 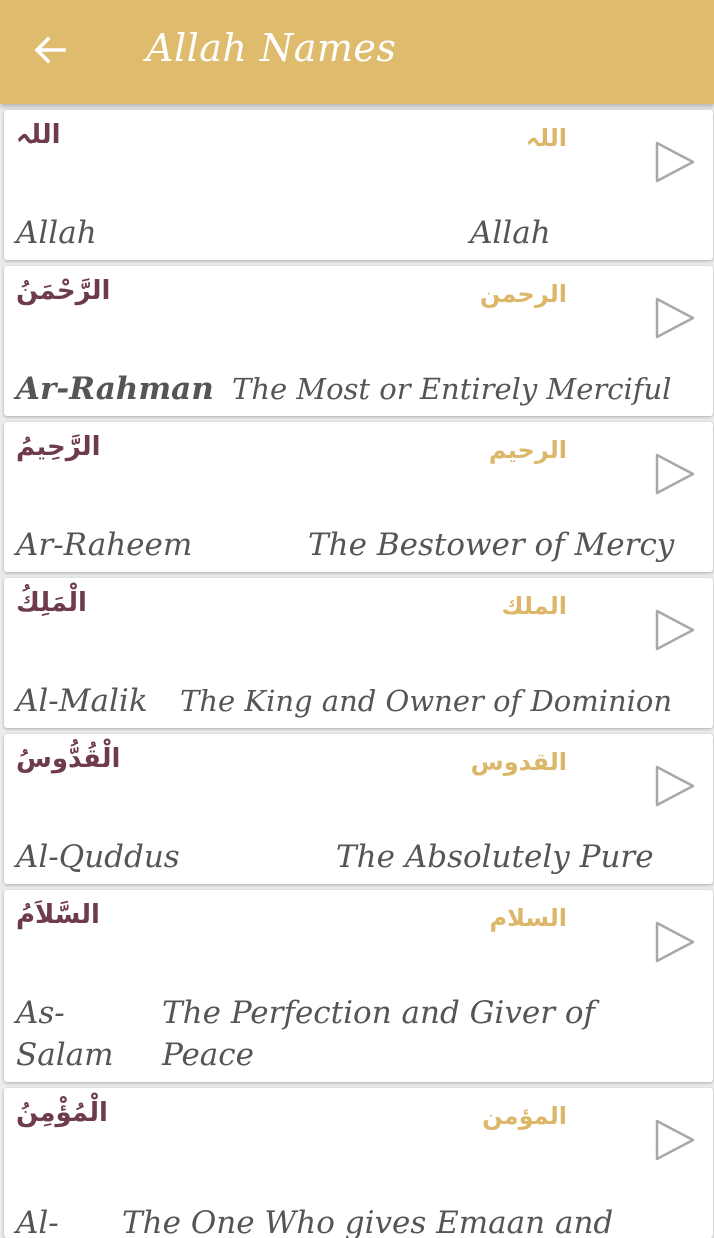 What do you see at coordinates (51, 603) in the screenshot?
I see `arabic-name-vowelled: الْمَلِكُ` at bounding box center [51, 603].